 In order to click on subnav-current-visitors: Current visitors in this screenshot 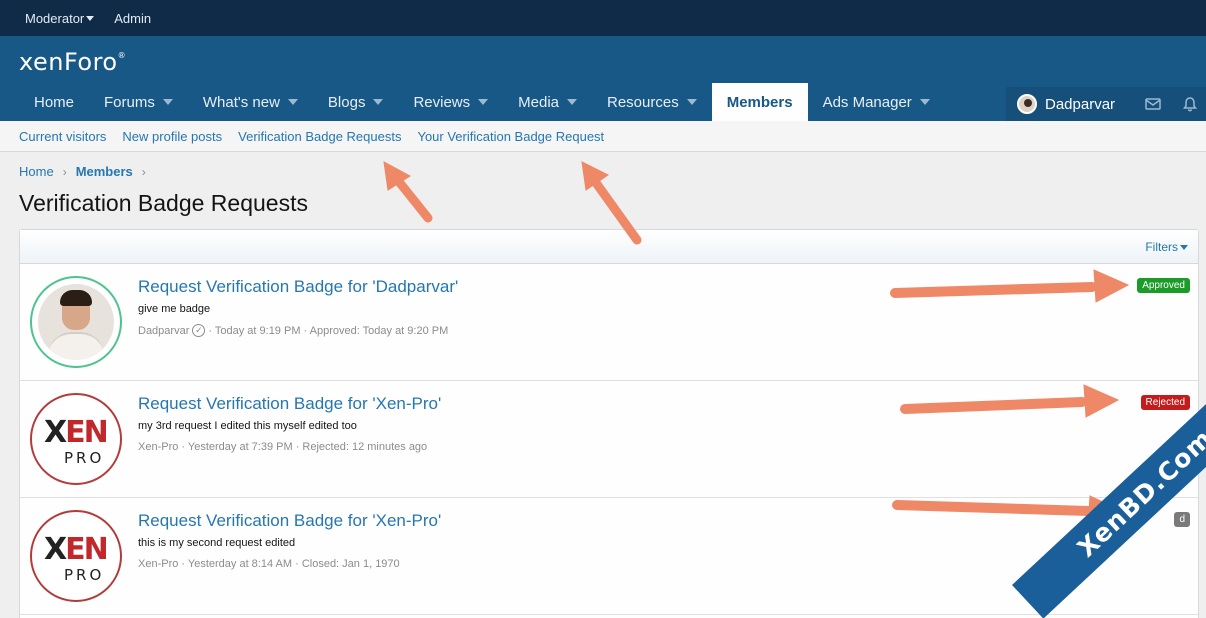, I will do `click(62, 136)`.